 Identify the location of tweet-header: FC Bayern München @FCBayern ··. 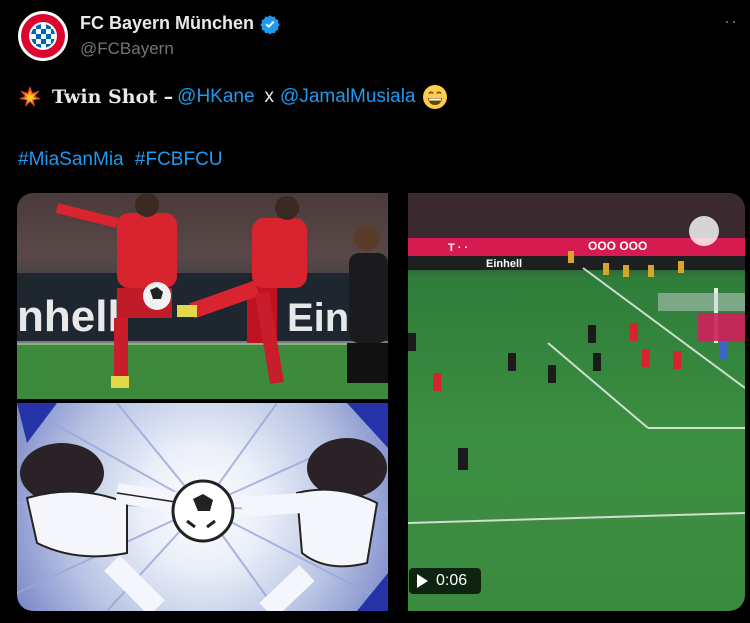
(378, 37).